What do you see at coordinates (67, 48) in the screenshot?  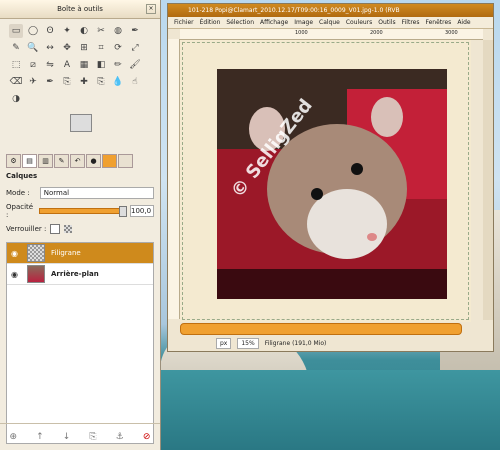 I see `move-icon: ✥` at bounding box center [67, 48].